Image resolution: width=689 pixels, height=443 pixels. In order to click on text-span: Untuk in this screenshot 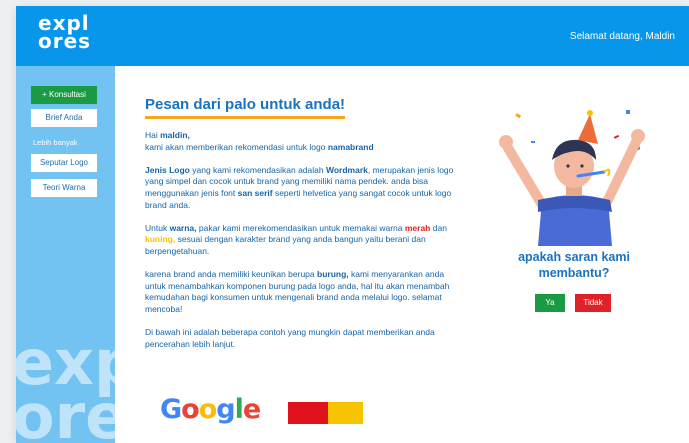, I will do `click(157, 227)`.